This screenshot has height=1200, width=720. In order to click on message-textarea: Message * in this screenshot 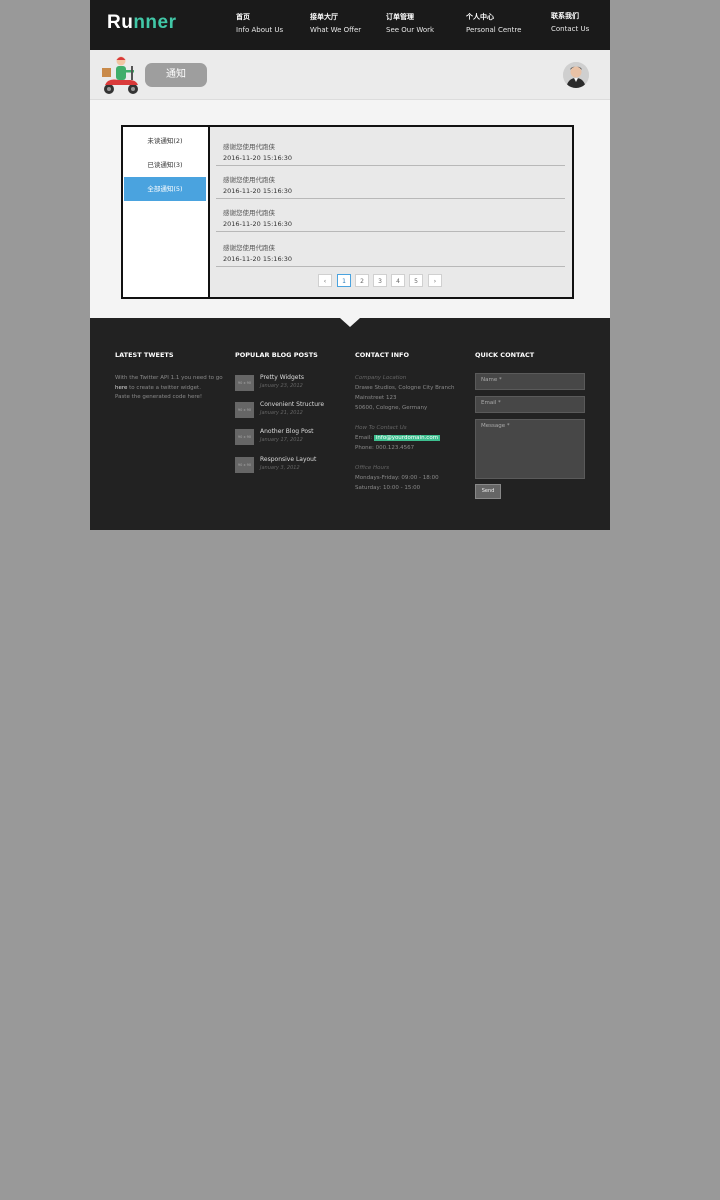, I will do `click(530, 449)`.